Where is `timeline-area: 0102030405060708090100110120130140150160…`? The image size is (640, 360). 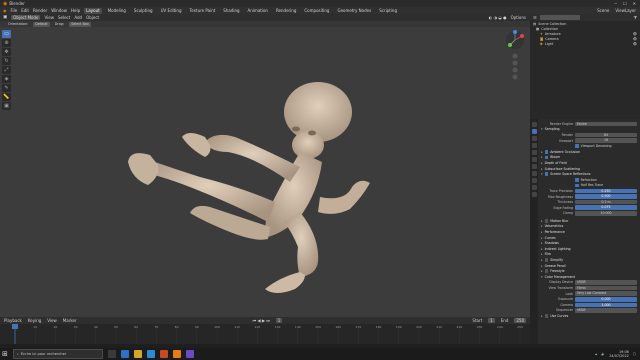 timeline-area: 0102030405060708090100110120130140150160… is located at coordinates (265, 334).